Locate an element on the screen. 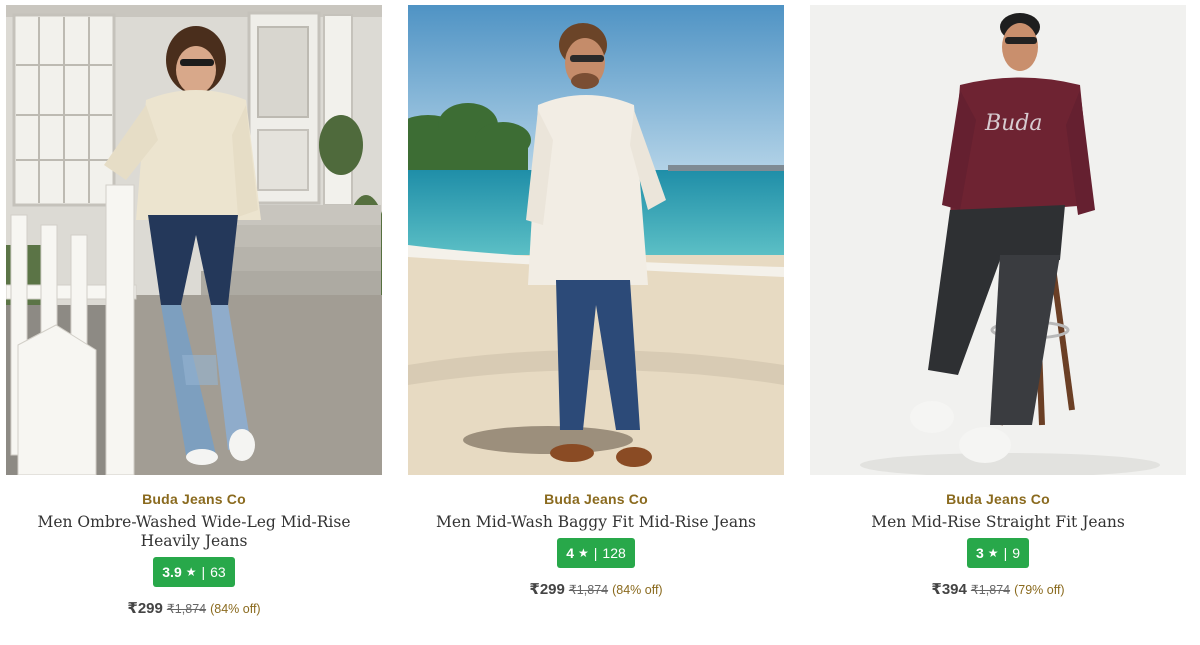 The height and width of the screenshot is (645, 1200). rating-count: 63 is located at coordinates (218, 572).